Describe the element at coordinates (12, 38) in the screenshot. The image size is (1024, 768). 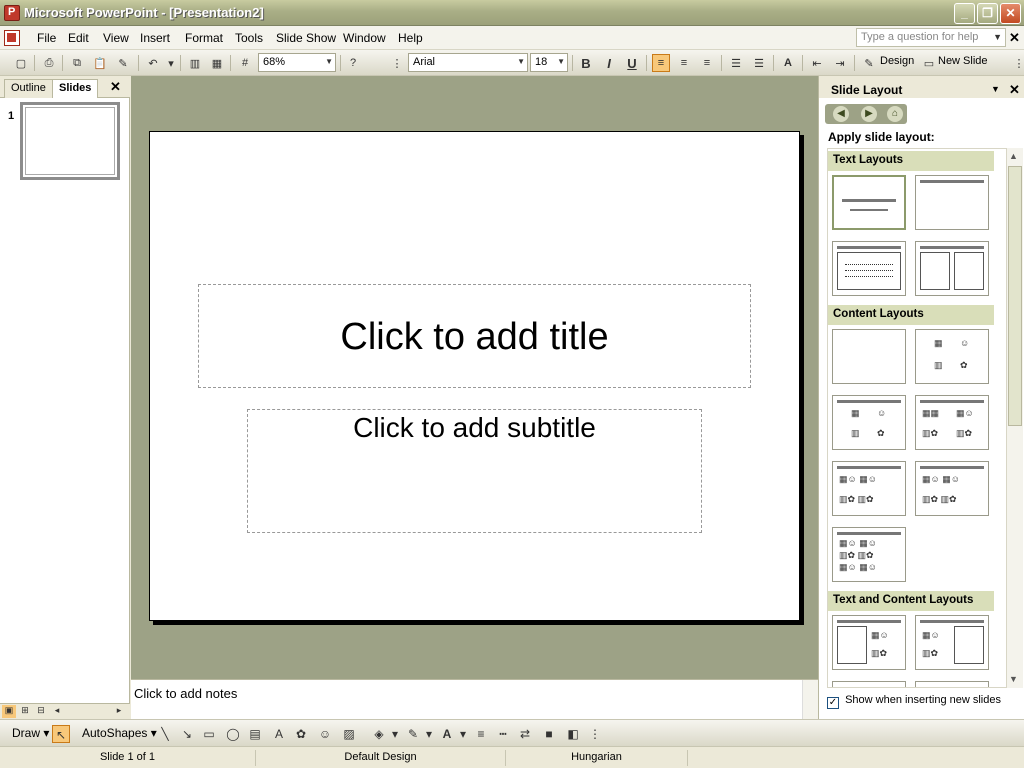
I see `document-icon` at that location.